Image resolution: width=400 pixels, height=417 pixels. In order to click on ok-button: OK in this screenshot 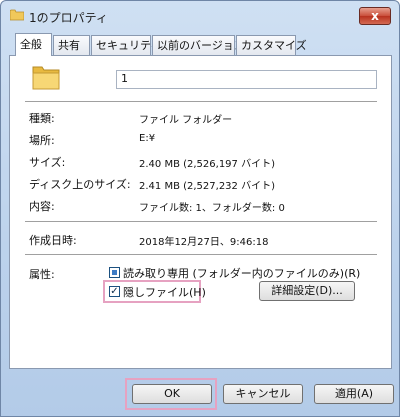, I will do `click(172, 394)`.